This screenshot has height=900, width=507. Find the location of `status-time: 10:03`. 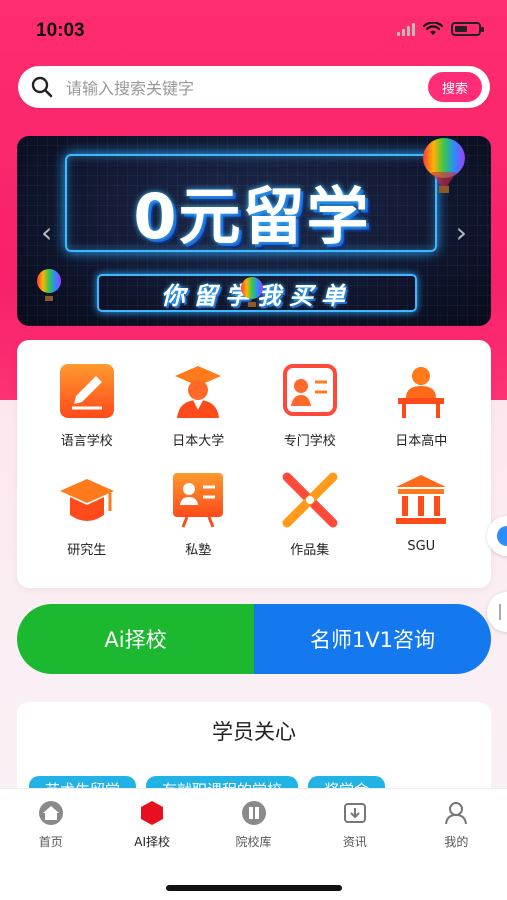

status-time: 10:03 is located at coordinates (60, 30).